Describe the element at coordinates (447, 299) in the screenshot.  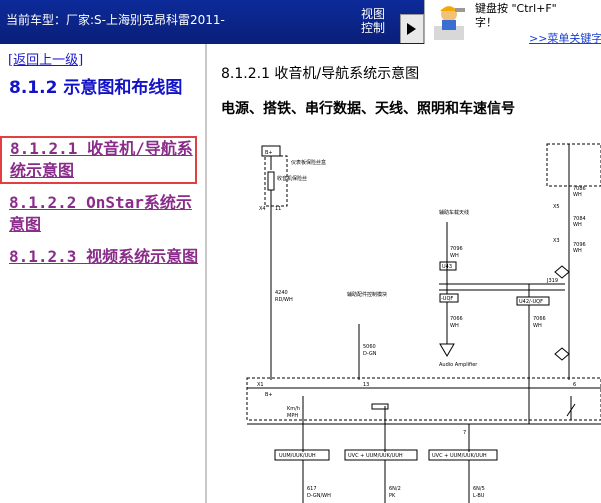
I see `diagram-uqf: -UQF` at that location.